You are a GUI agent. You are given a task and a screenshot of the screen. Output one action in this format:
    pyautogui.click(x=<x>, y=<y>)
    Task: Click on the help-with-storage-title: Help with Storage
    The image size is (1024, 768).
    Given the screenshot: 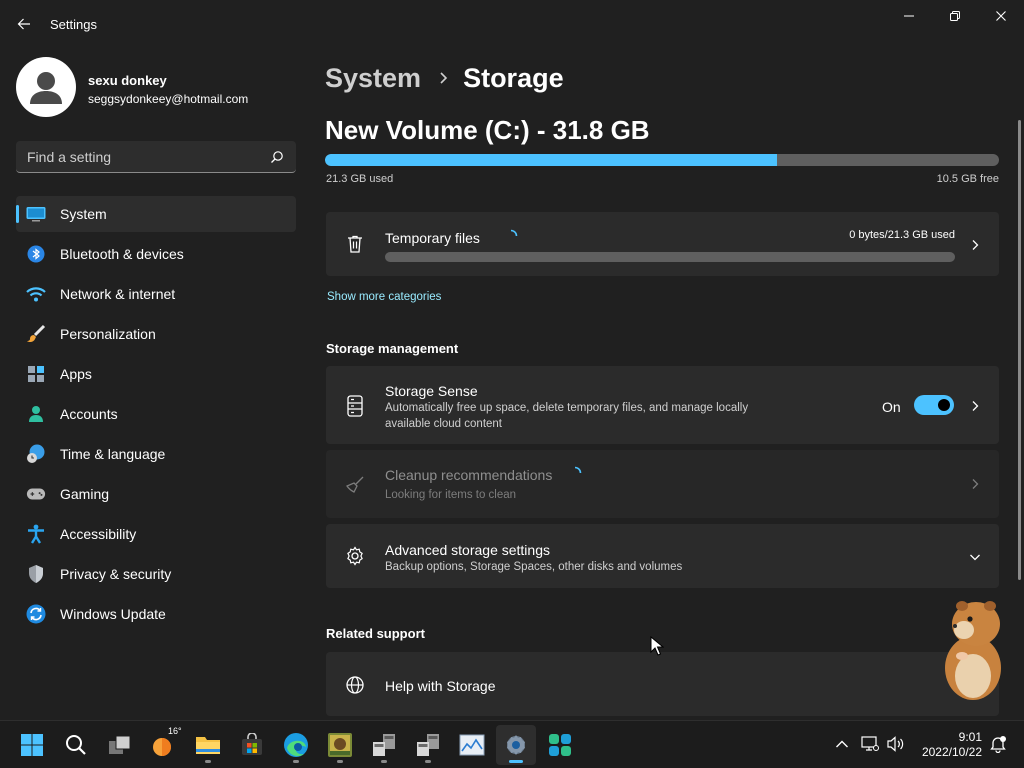 What is the action you would take?
    pyautogui.click(x=440, y=686)
    